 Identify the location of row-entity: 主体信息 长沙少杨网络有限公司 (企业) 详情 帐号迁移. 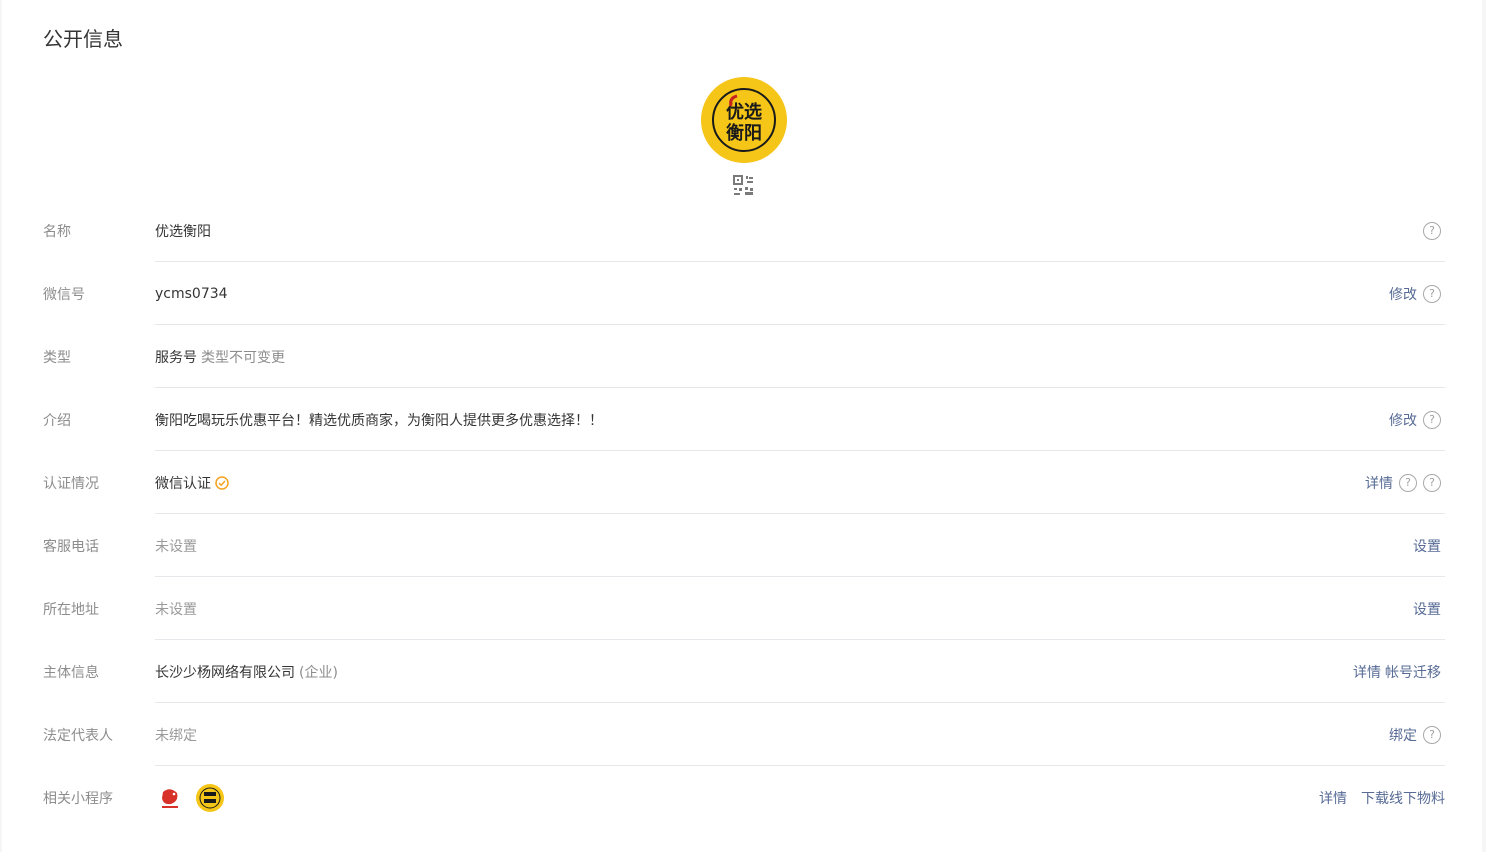
(744, 671).